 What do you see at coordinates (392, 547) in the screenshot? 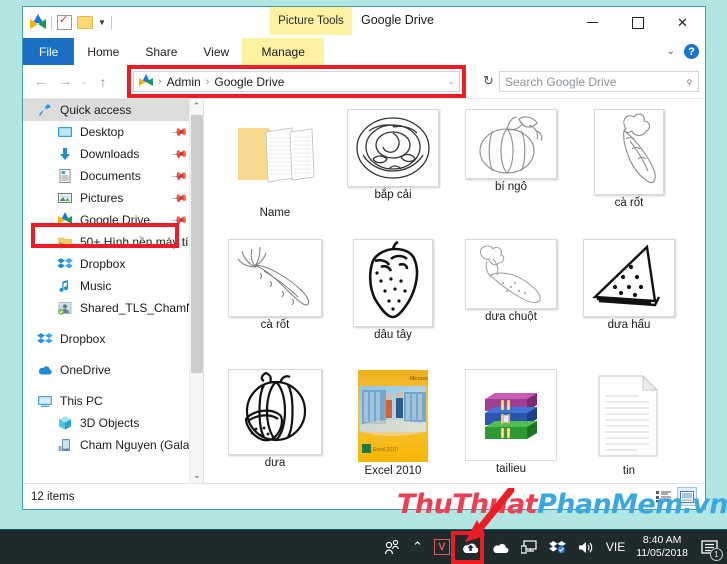
I see `people-icon` at bounding box center [392, 547].